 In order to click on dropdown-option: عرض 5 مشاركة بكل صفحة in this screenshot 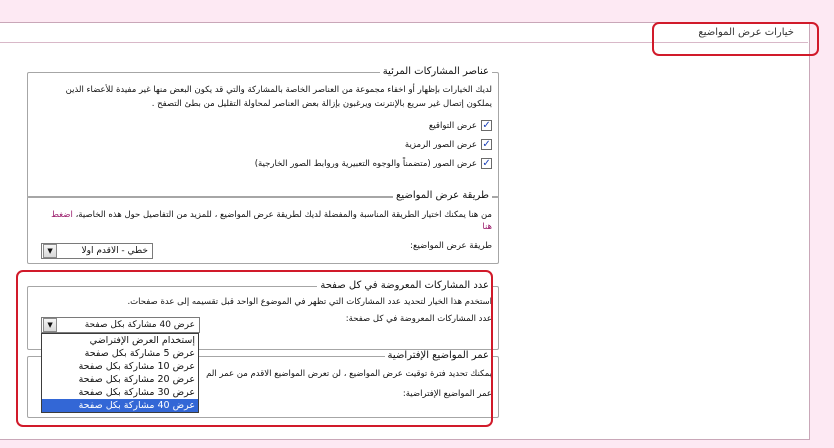, I will do `click(120, 353)`.